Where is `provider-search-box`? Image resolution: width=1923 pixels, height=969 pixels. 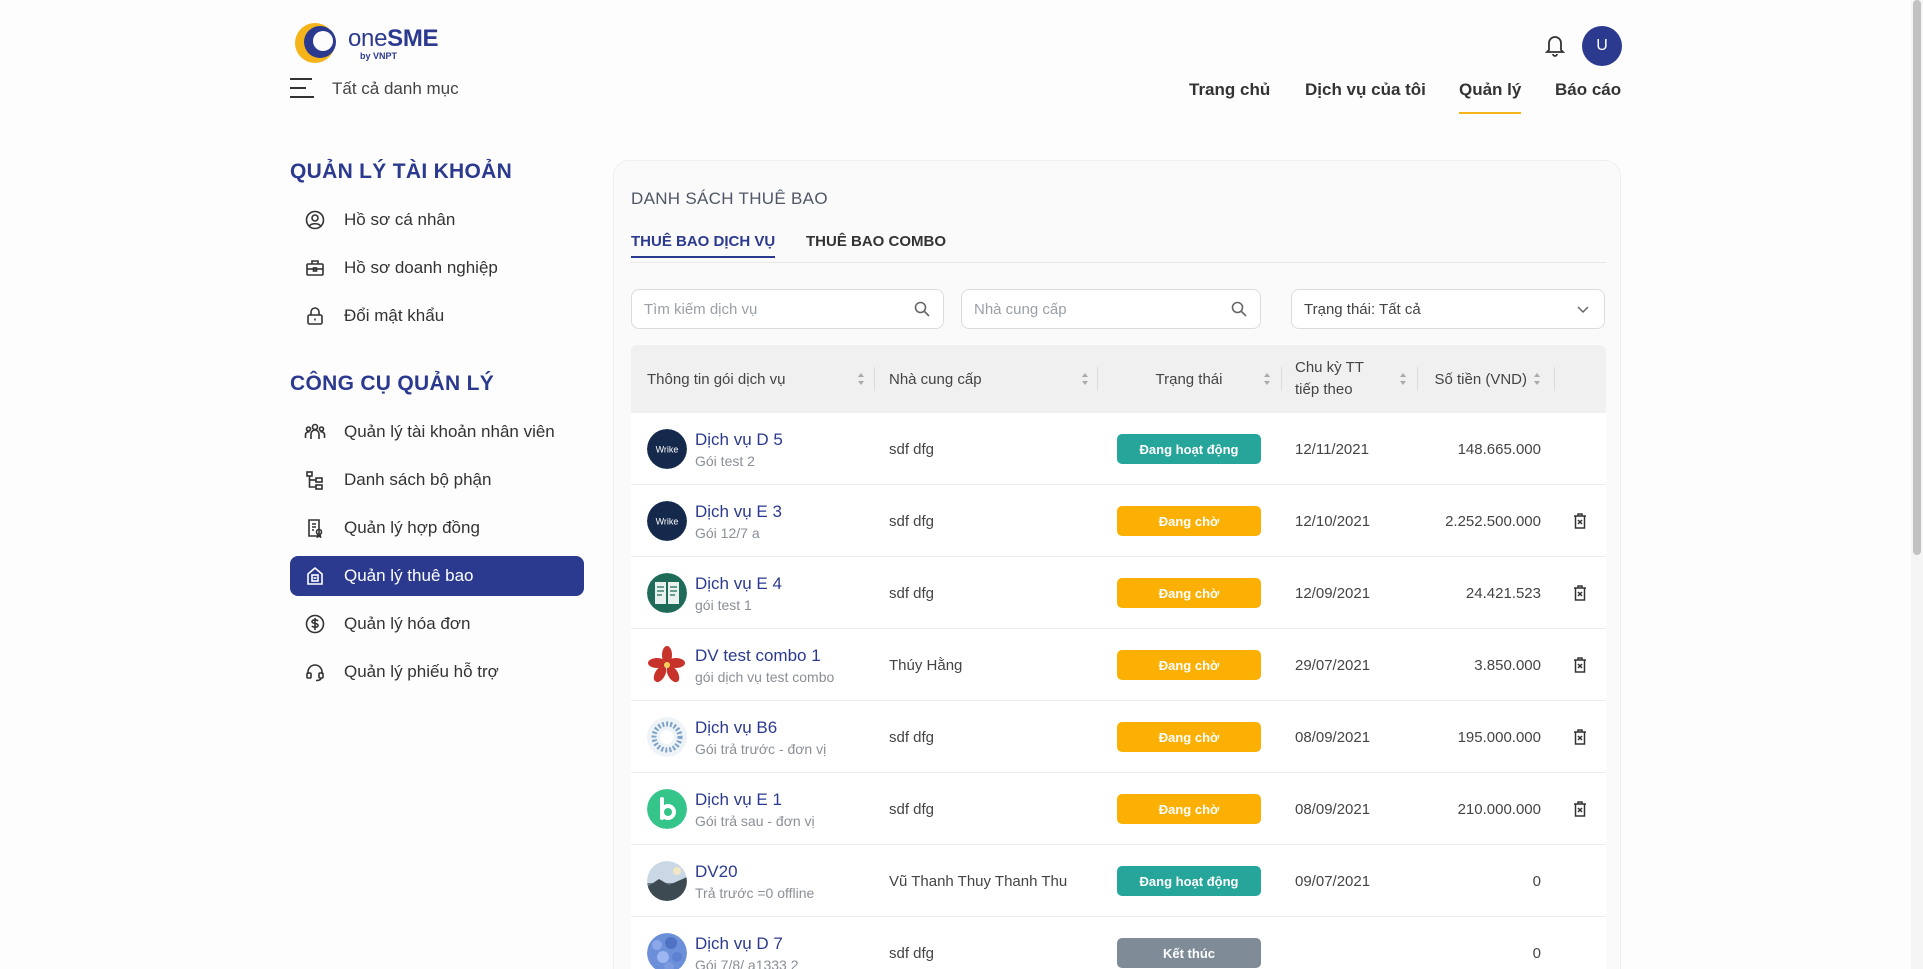 provider-search-box is located at coordinates (1111, 309).